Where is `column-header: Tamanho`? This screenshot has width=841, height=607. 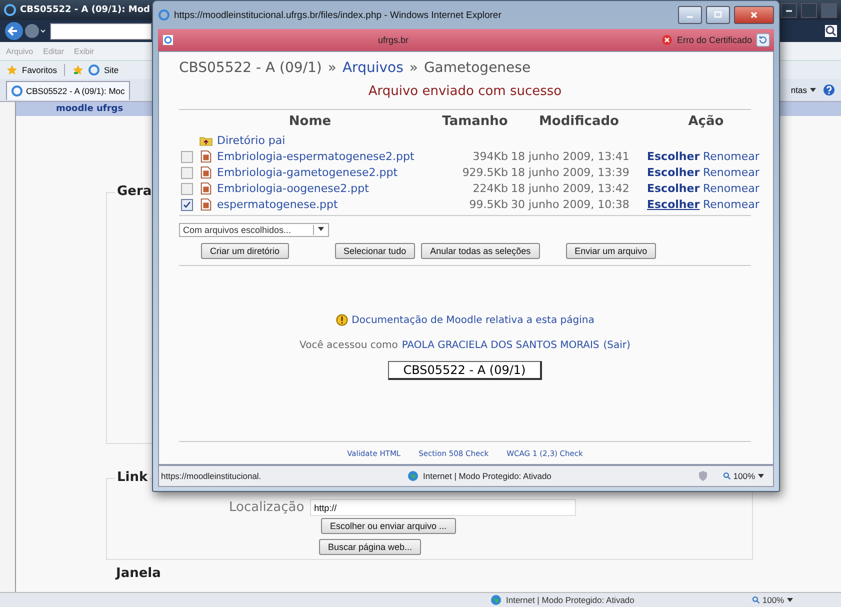
column-header: Tamanho is located at coordinates (475, 121).